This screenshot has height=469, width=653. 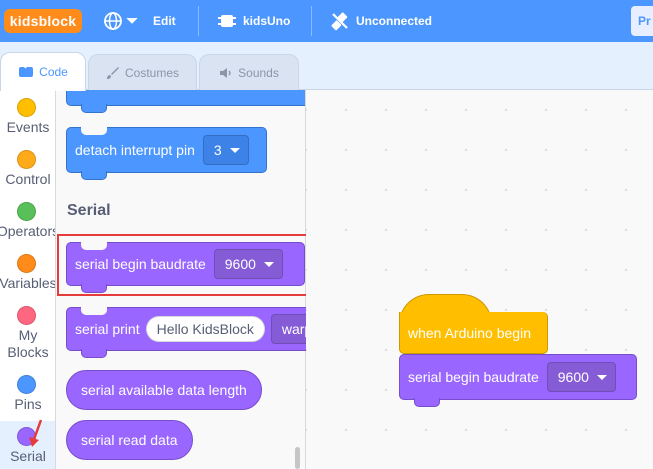 I want to click on when-arduino-begin-block: when Arduino begin, so click(x=473, y=333).